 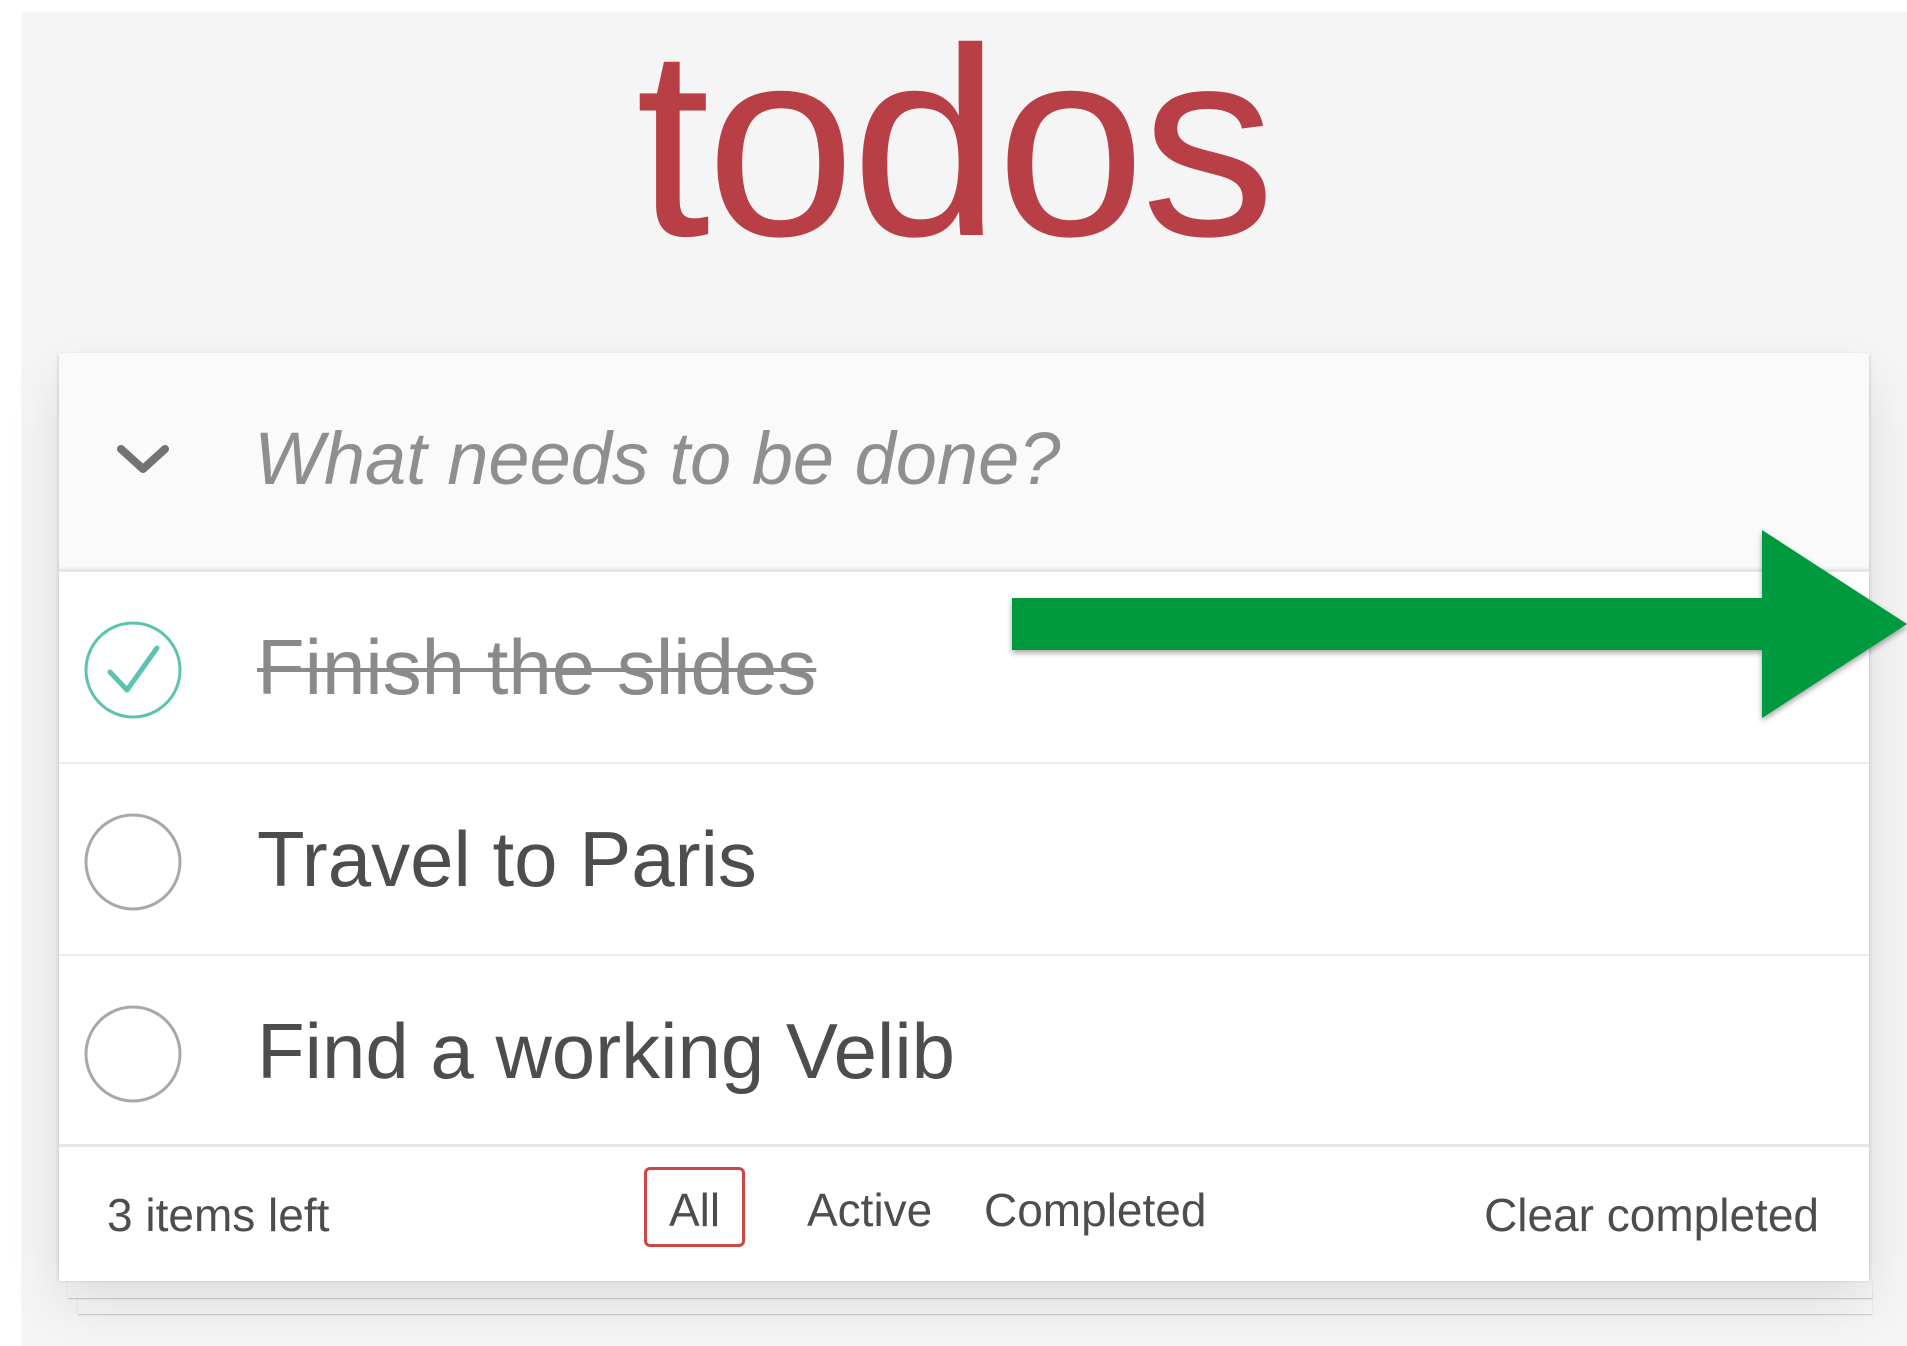 I want to click on todo-item: Find a working Velib, so click(x=964, y=1053).